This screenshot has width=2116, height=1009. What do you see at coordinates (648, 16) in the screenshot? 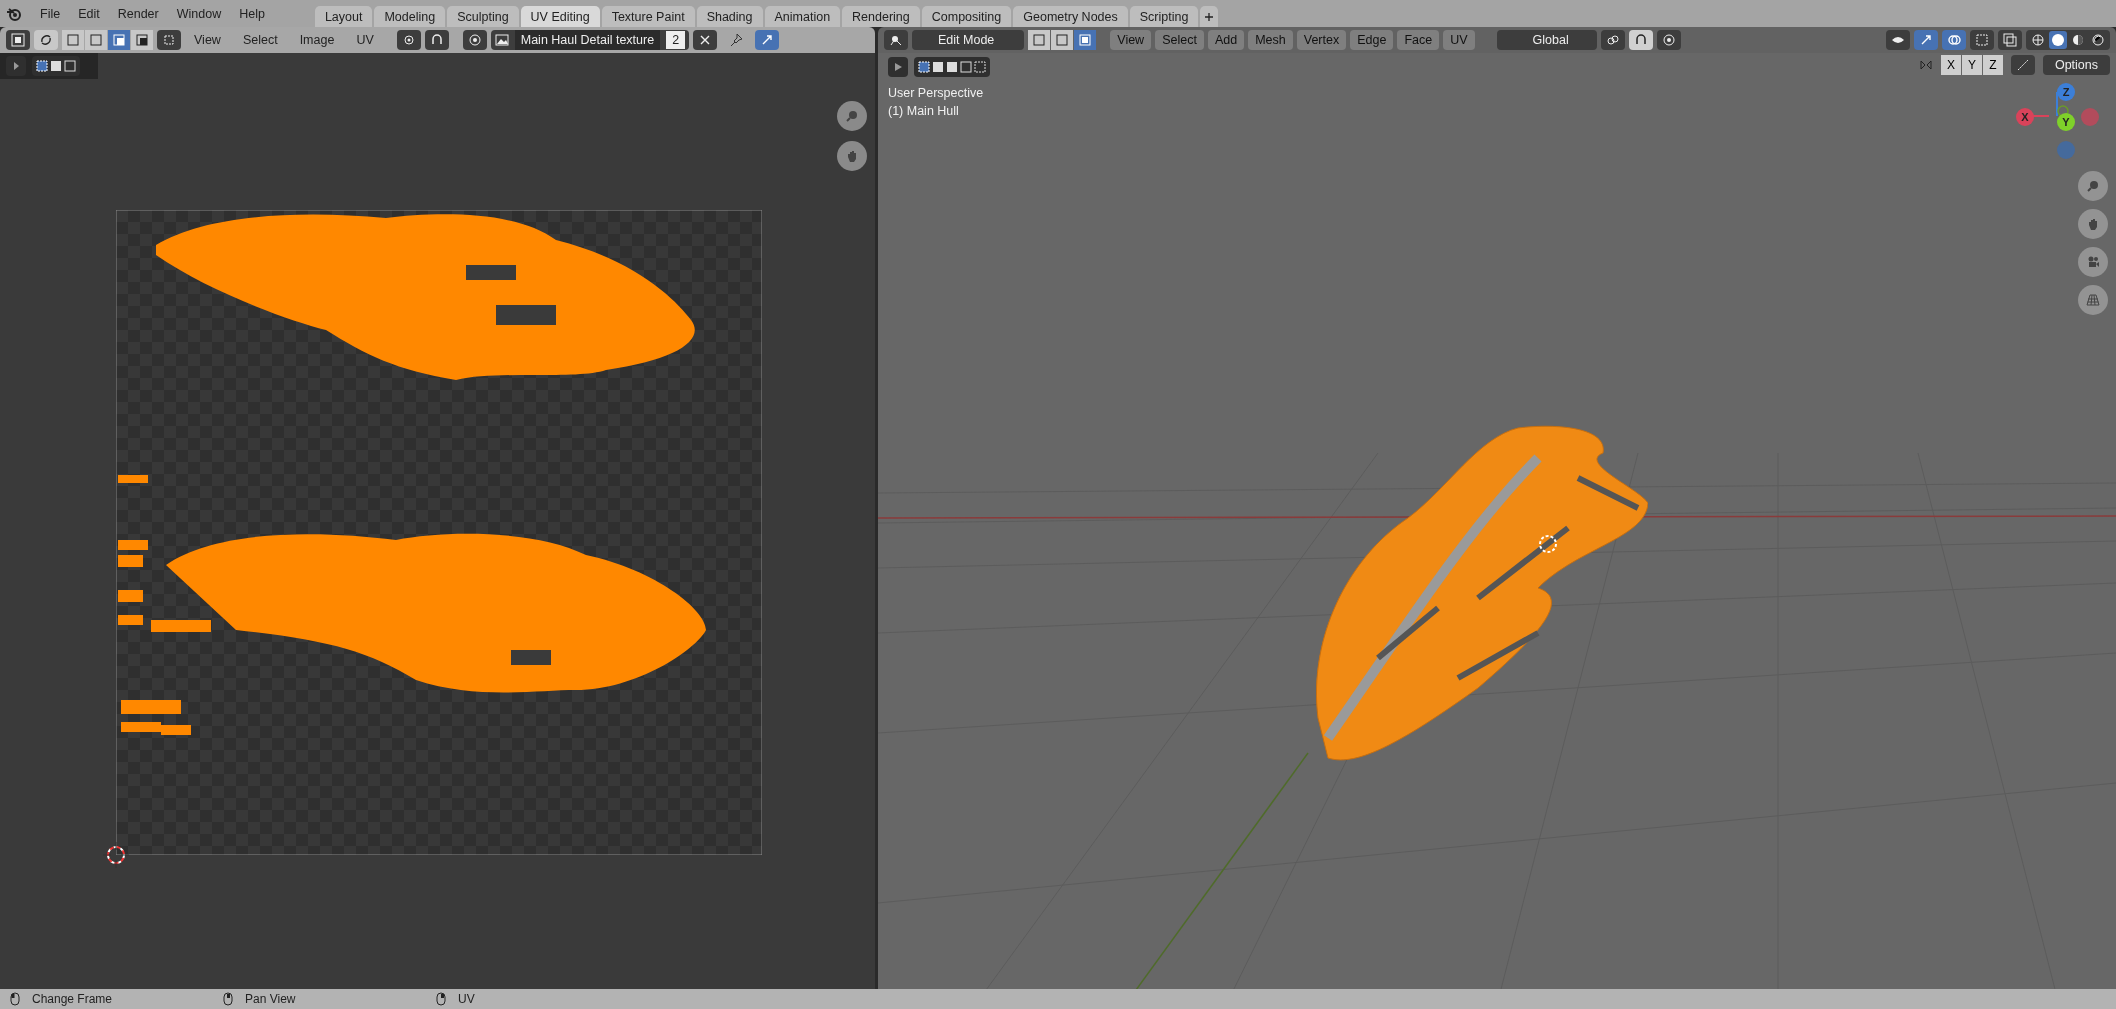
I see `workspace-tab: Texture Paint` at bounding box center [648, 16].